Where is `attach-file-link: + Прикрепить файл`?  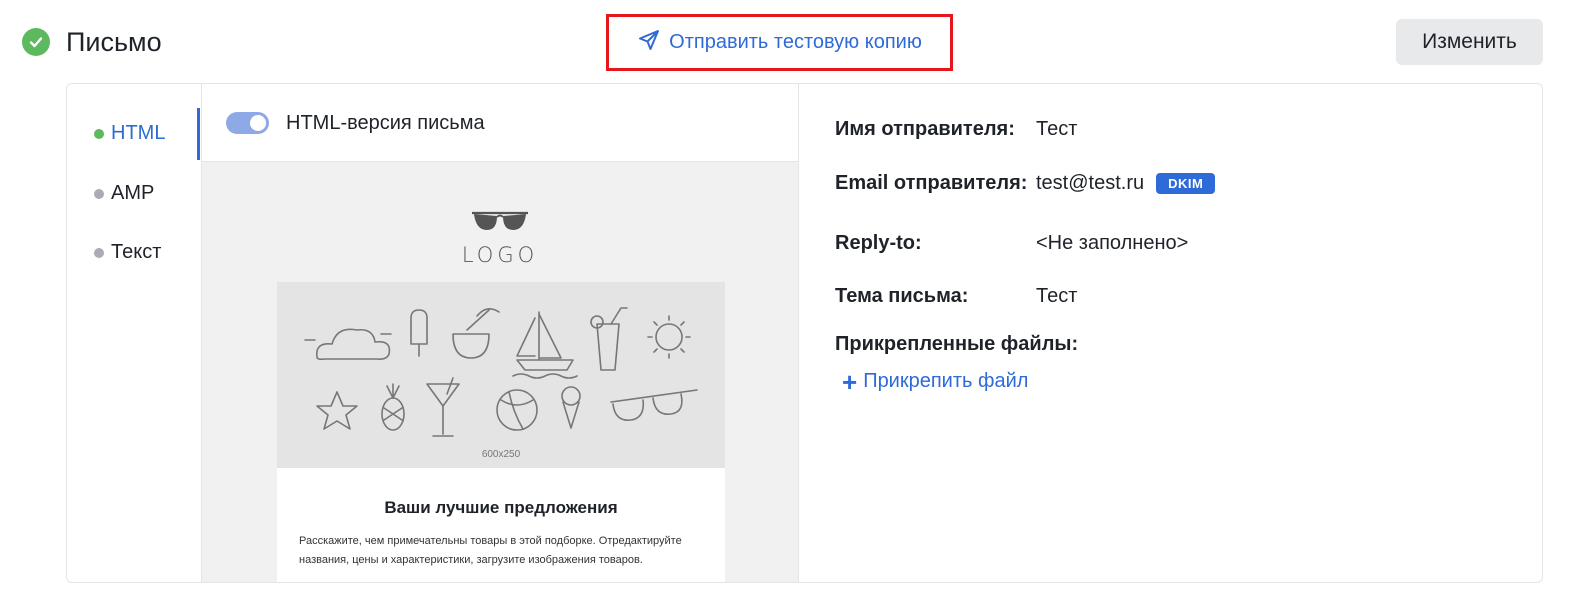 attach-file-link: + Прикрепить файл is located at coordinates (935, 381).